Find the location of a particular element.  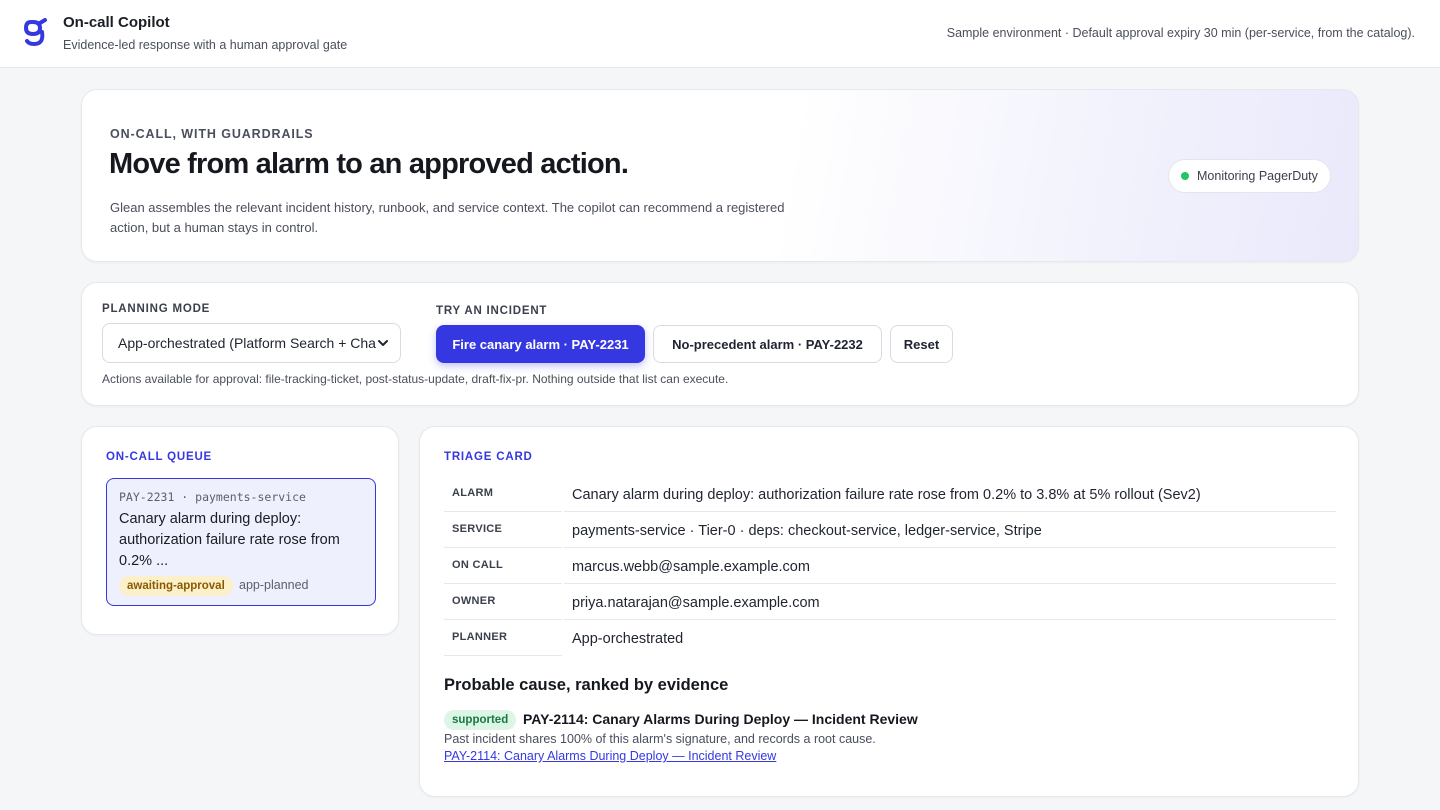

triage-label: TRIAGE CARD is located at coordinates (488, 457).